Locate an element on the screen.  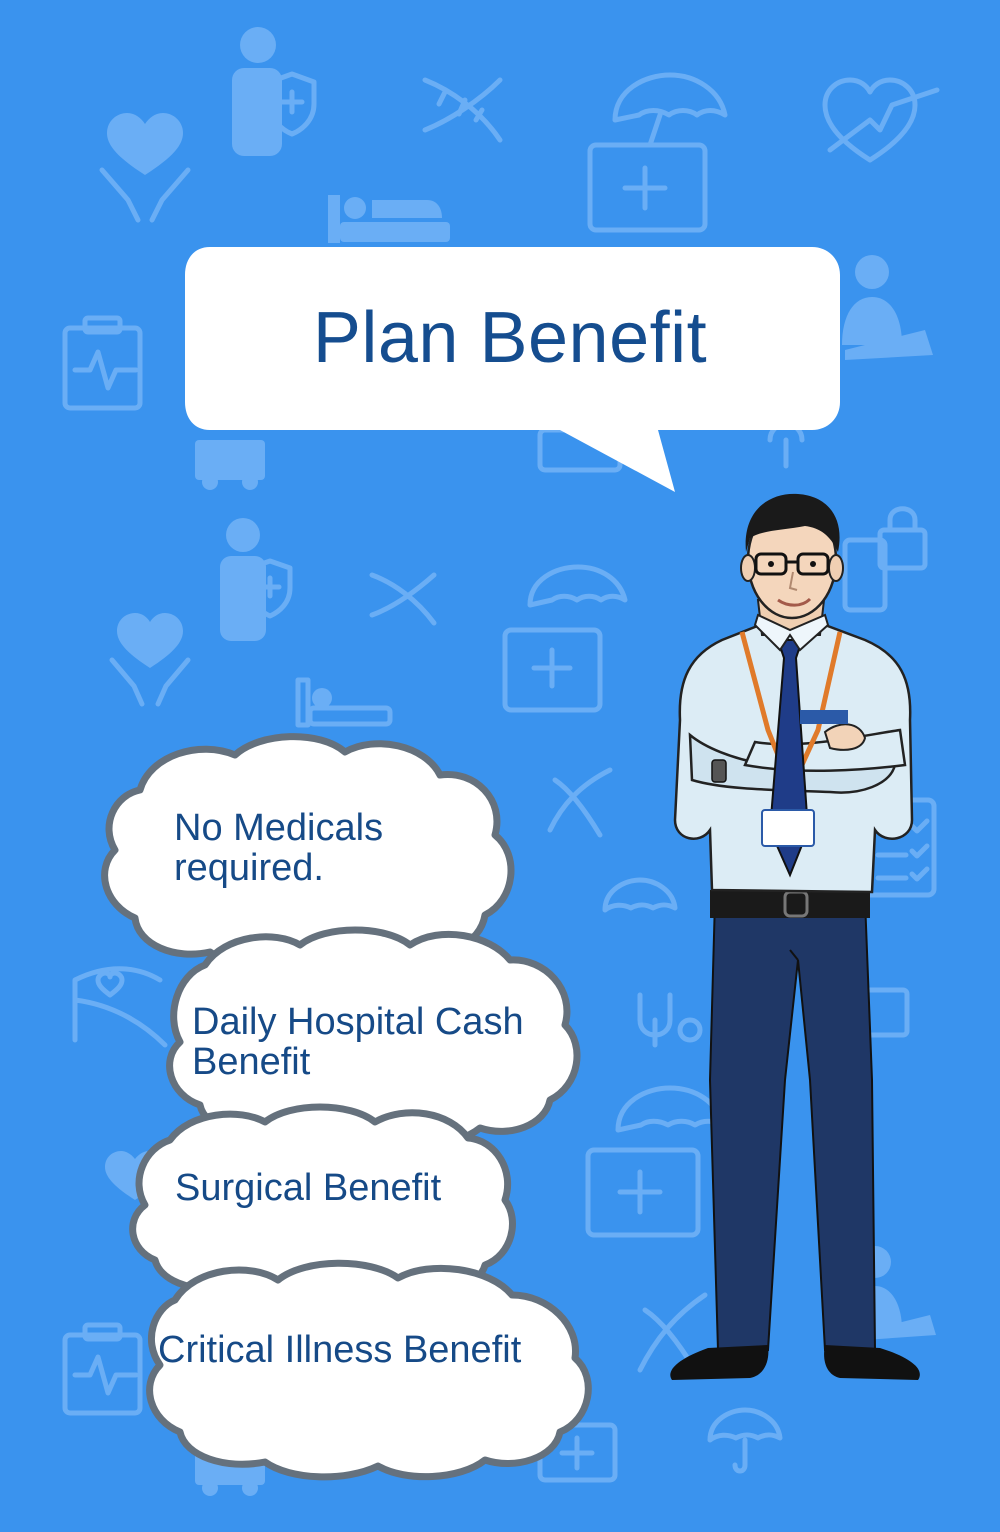
insurance-agent-illustration is located at coordinates (795, 936).